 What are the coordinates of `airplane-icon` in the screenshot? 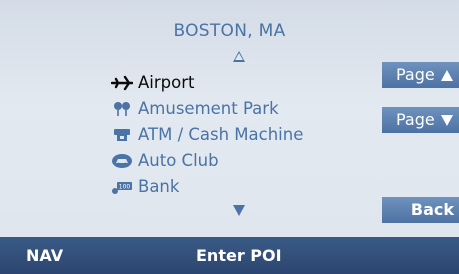 It's located at (122, 83).